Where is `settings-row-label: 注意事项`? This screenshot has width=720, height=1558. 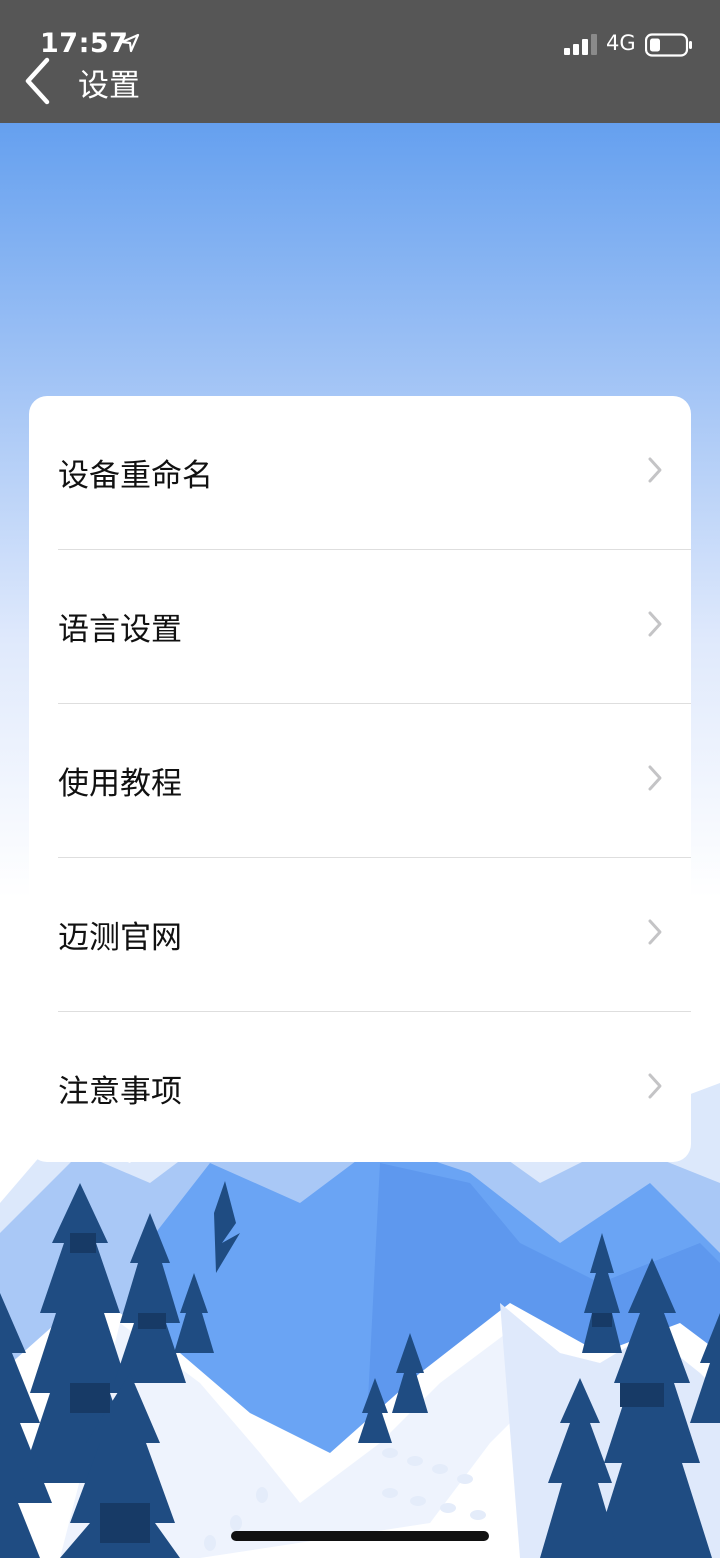 settings-row-label: 注意事项 is located at coordinates (120, 1092).